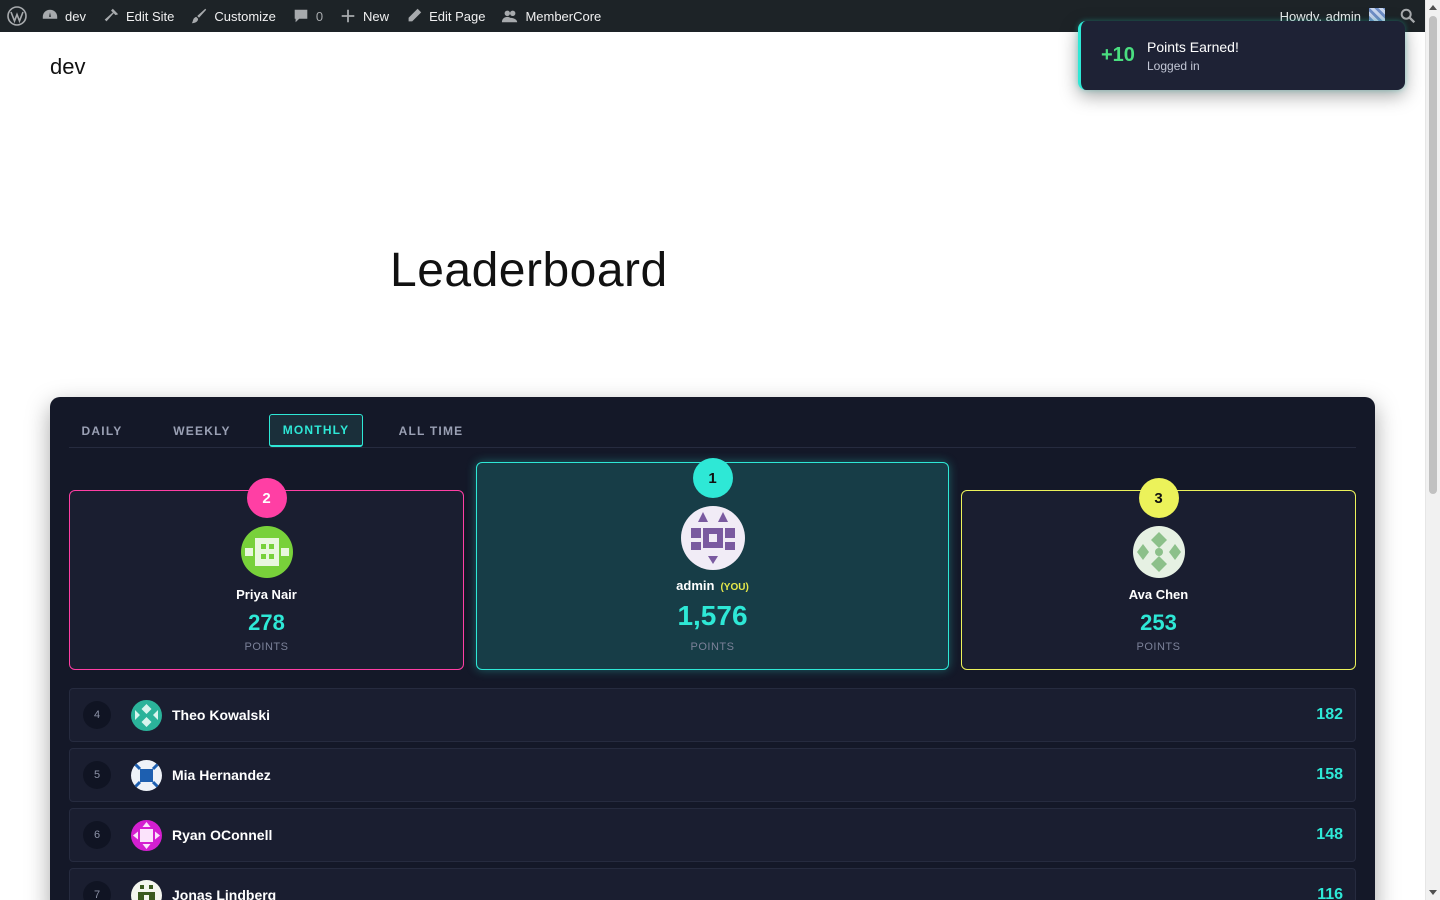 The image size is (1440, 900). I want to click on rank-badge: 3, so click(1158, 498).